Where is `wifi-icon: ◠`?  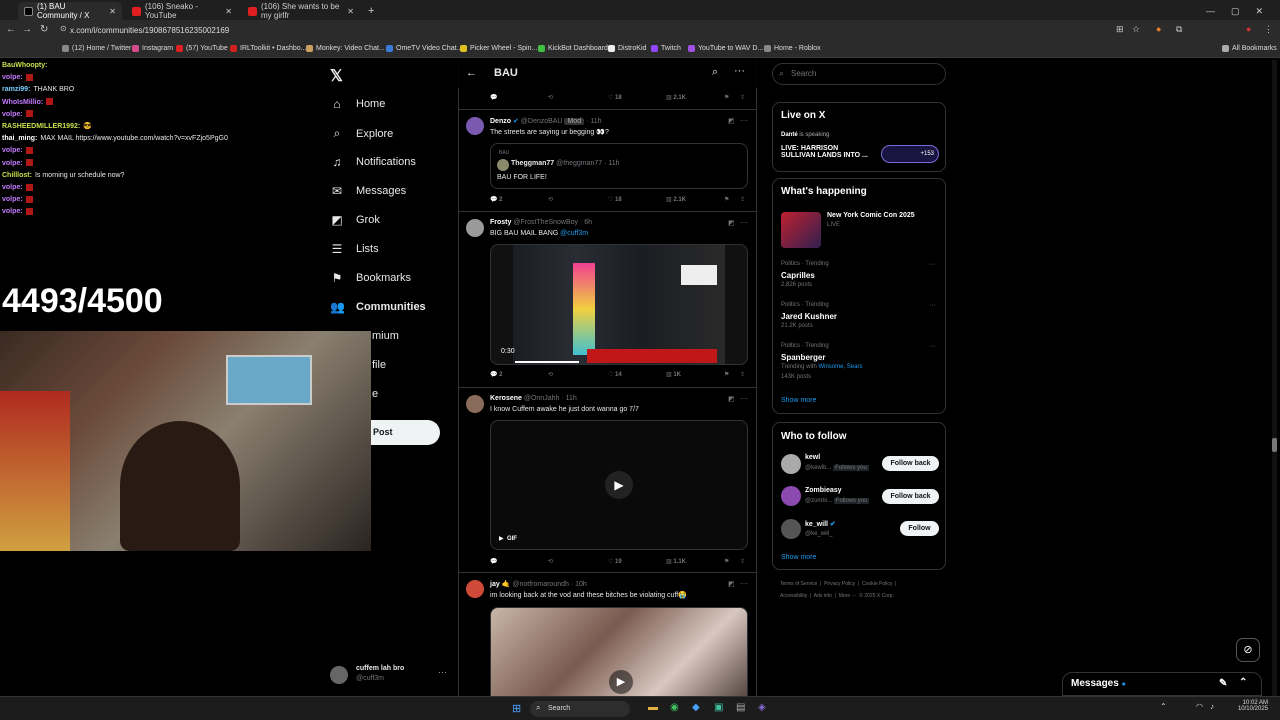 wifi-icon: ◠ is located at coordinates (1199, 706).